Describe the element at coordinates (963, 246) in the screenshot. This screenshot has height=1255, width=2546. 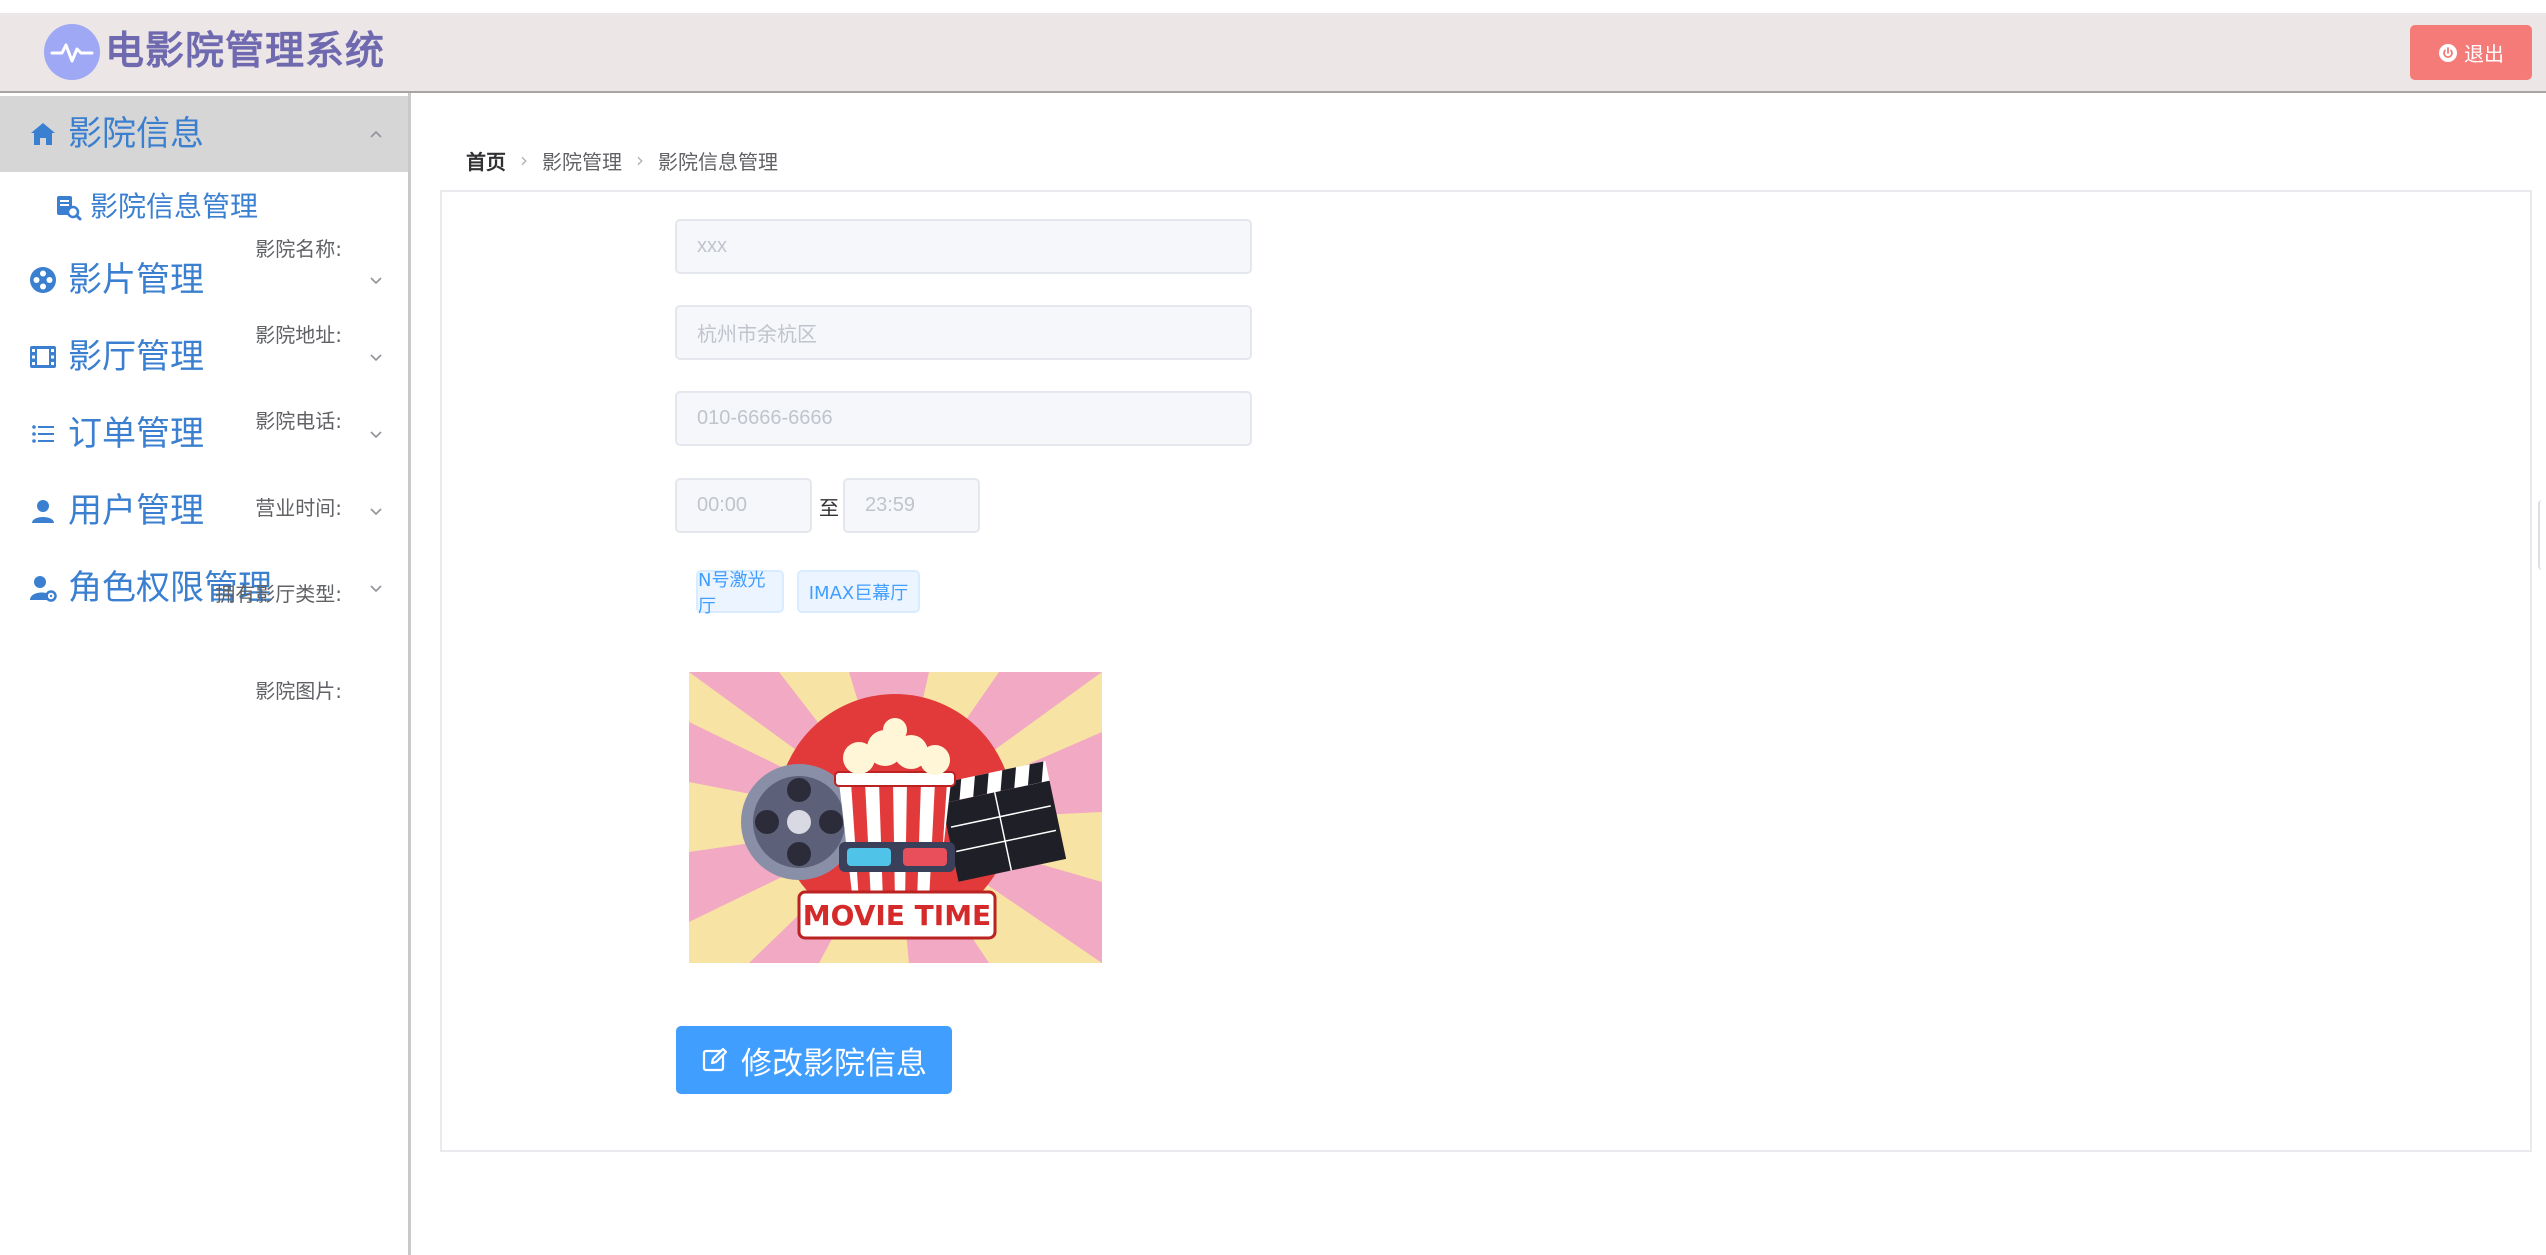
I see `cinema-name-field: xxx` at that location.